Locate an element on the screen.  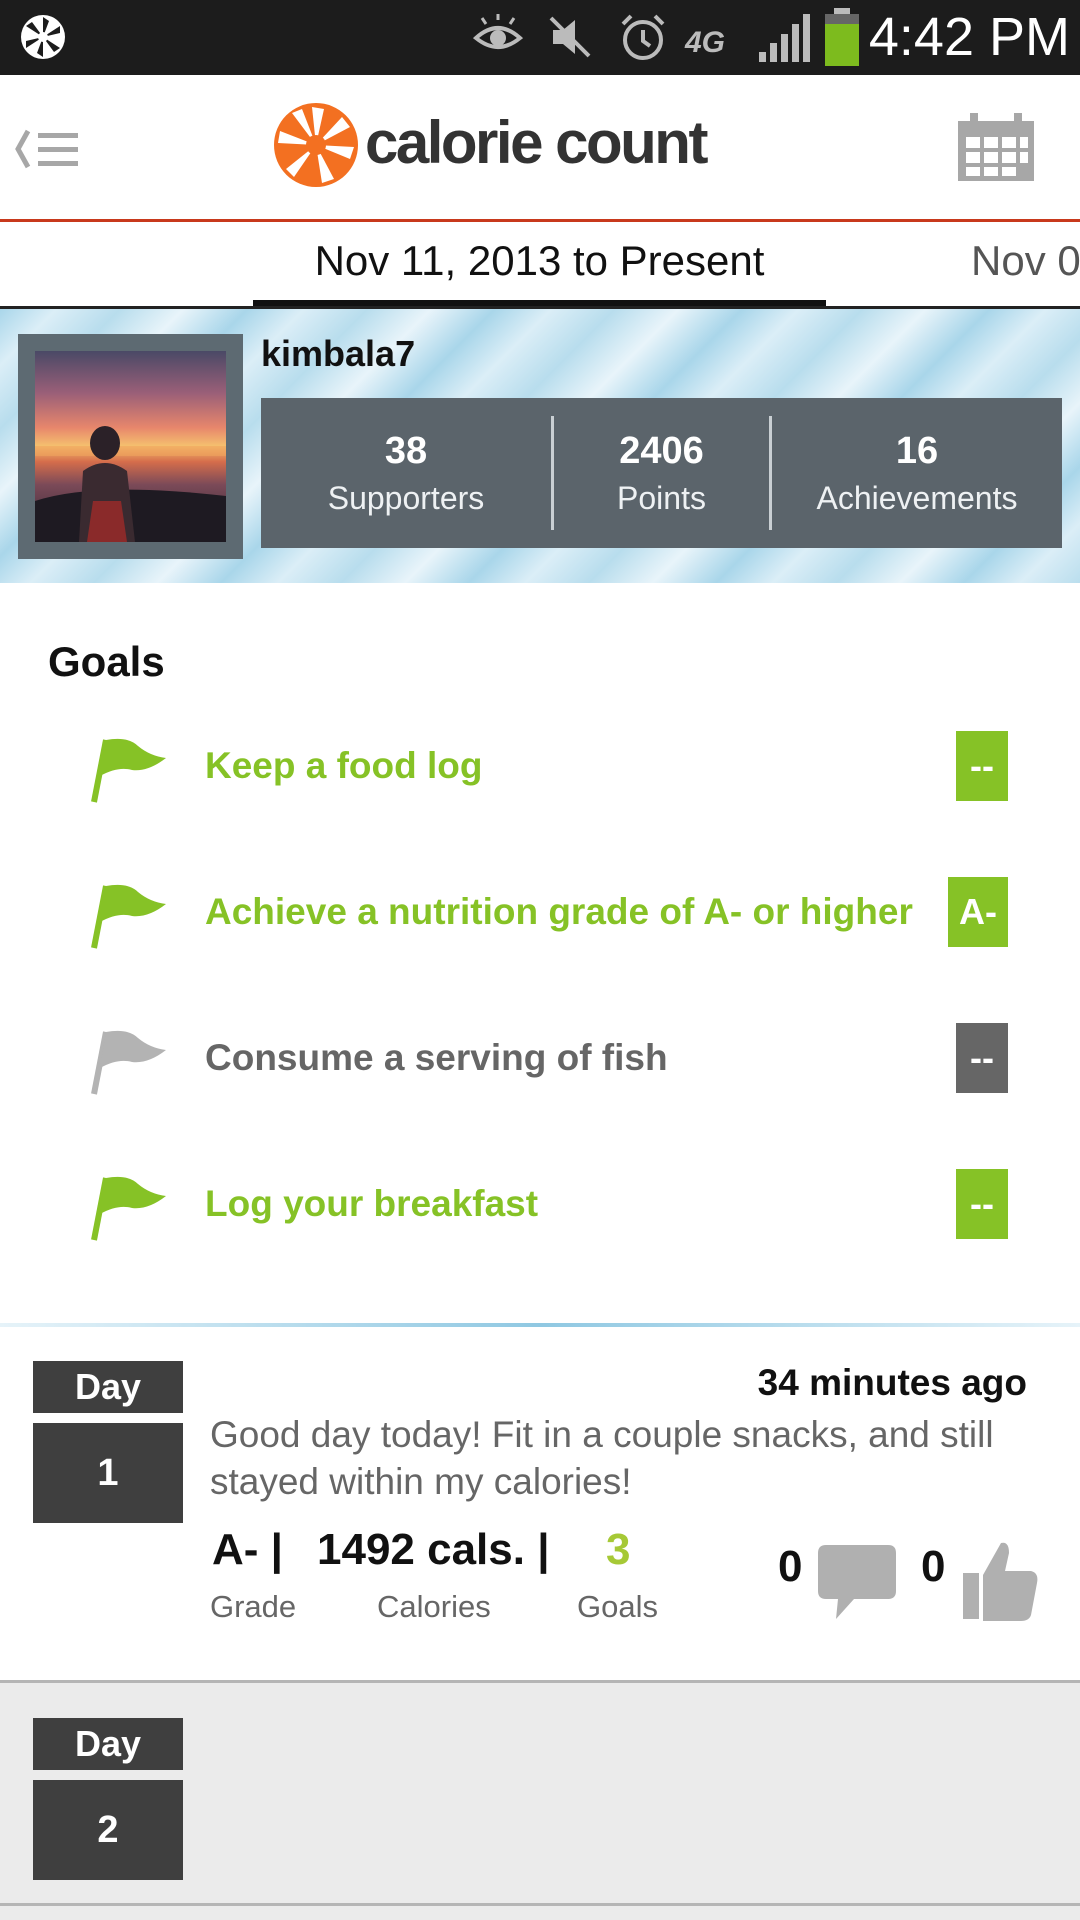
grade-value: A- | is located at coordinates (247, 1549).